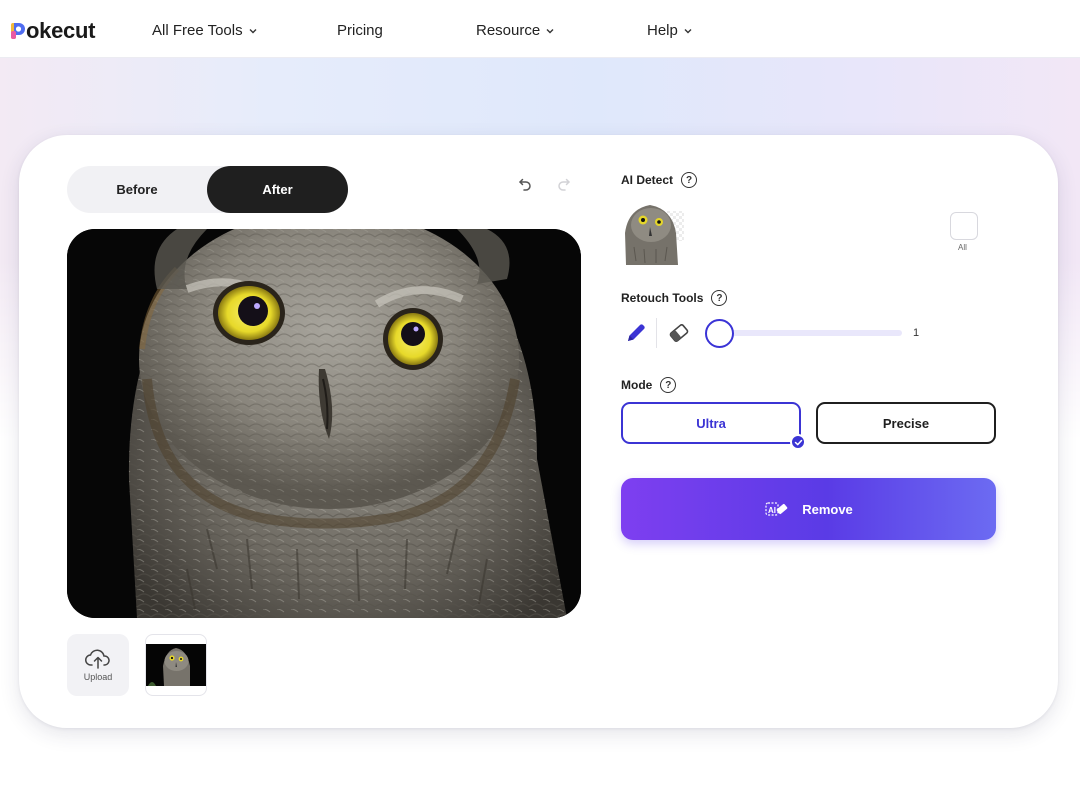 The width and height of the screenshot is (1080, 810). What do you see at coordinates (656, 333) in the screenshot?
I see `tool-separator` at bounding box center [656, 333].